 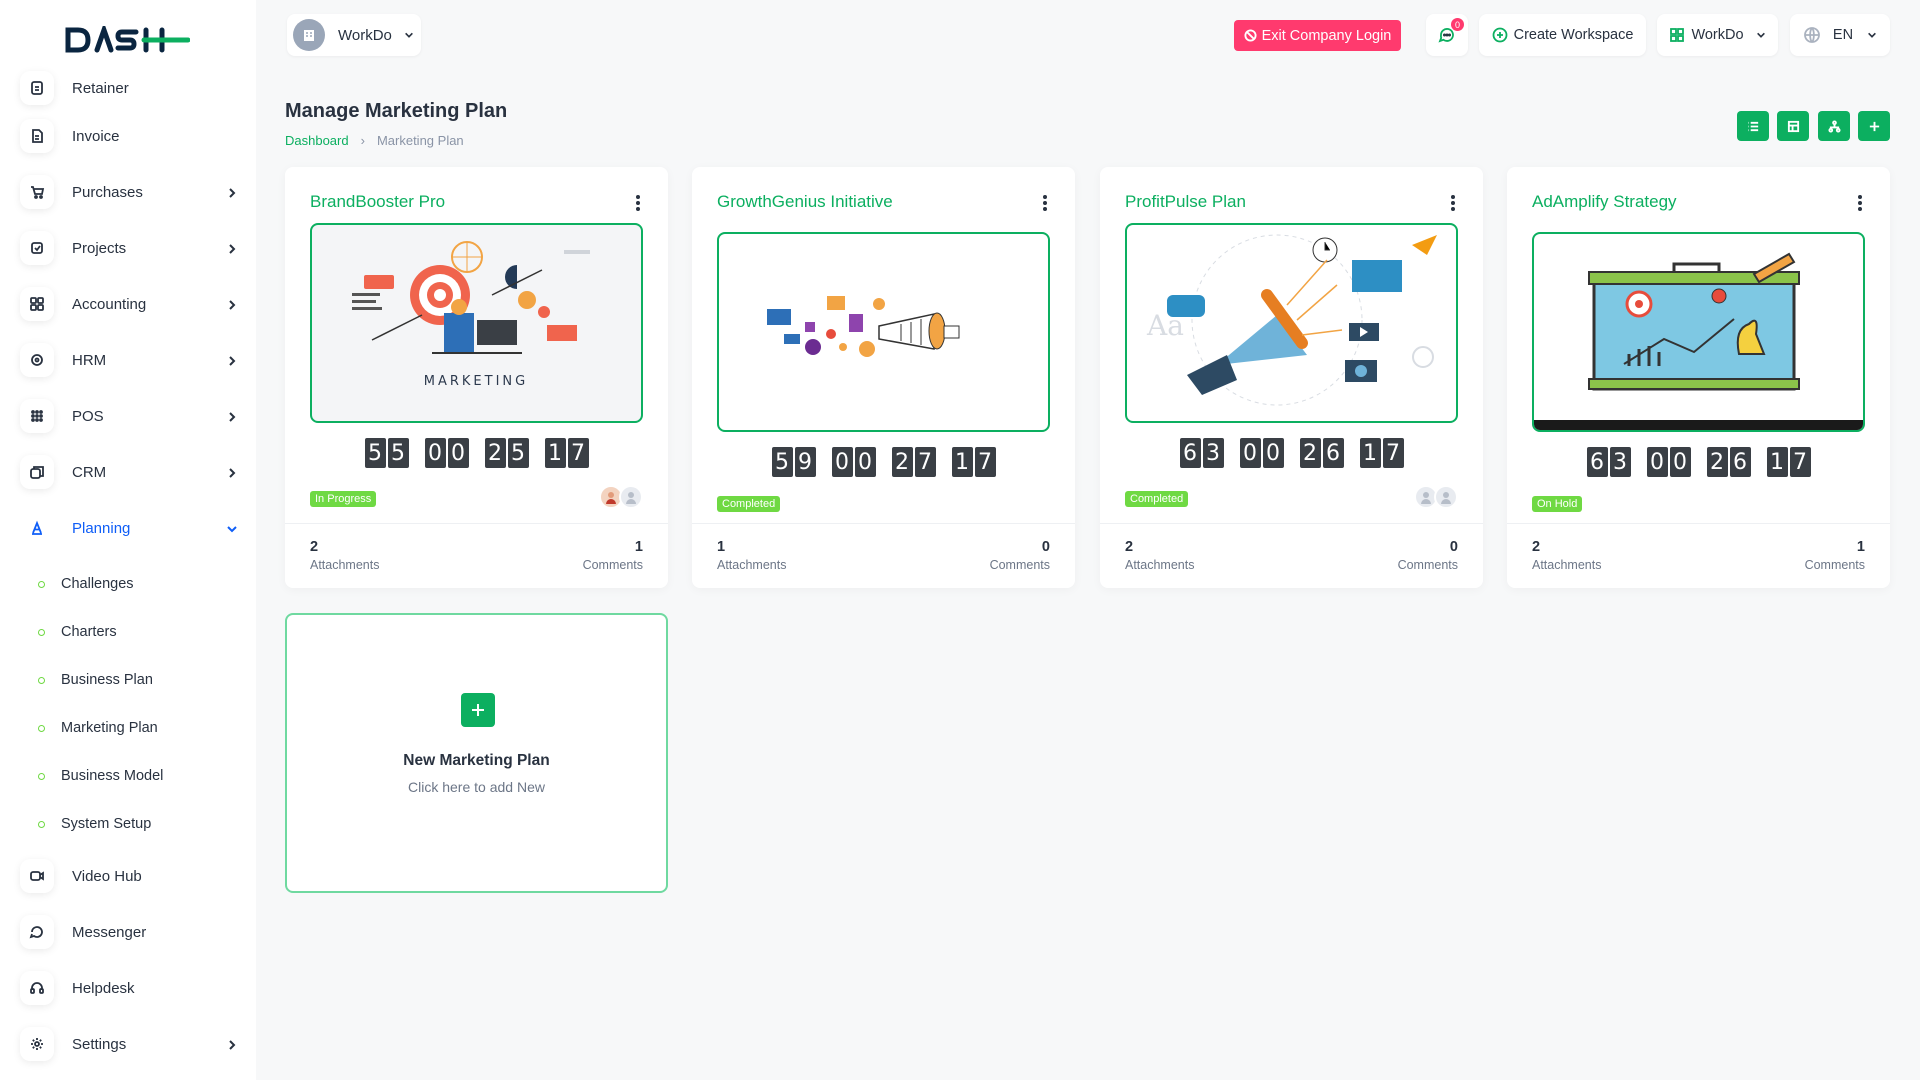 I want to click on sidebar-subitem-business-plan: Business Plan, so click(x=130, y=680).